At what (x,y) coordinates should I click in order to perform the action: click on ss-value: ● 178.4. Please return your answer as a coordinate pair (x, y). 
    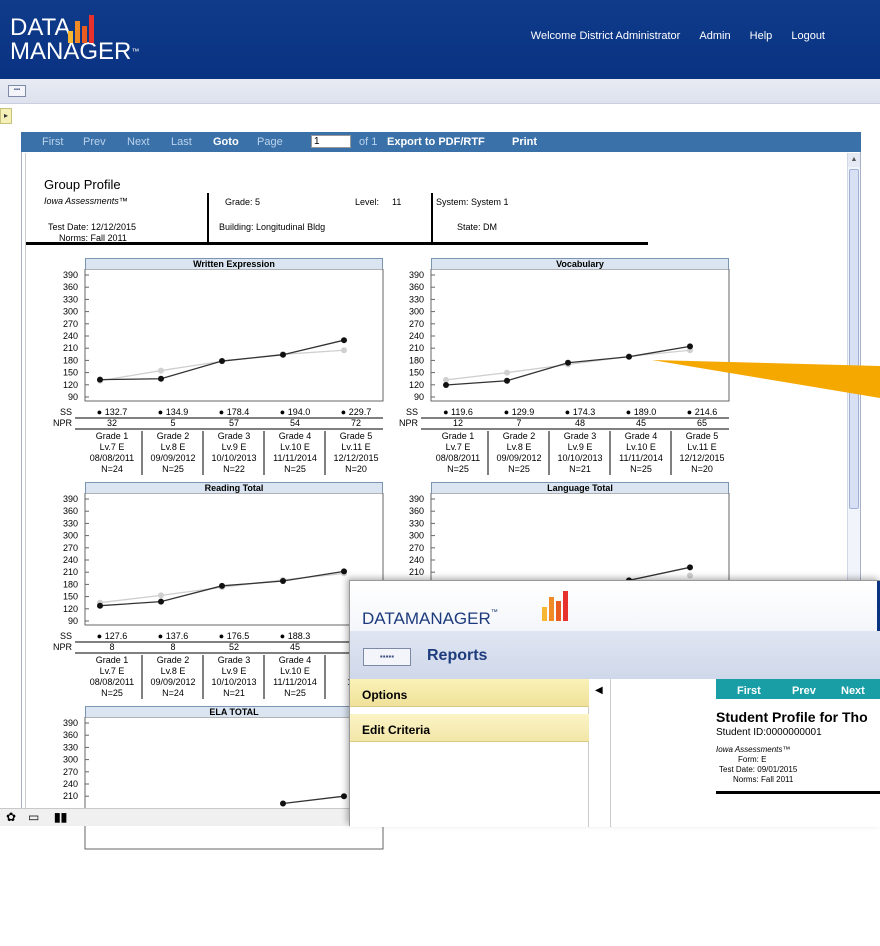
    Looking at the image, I should click on (234, 412).